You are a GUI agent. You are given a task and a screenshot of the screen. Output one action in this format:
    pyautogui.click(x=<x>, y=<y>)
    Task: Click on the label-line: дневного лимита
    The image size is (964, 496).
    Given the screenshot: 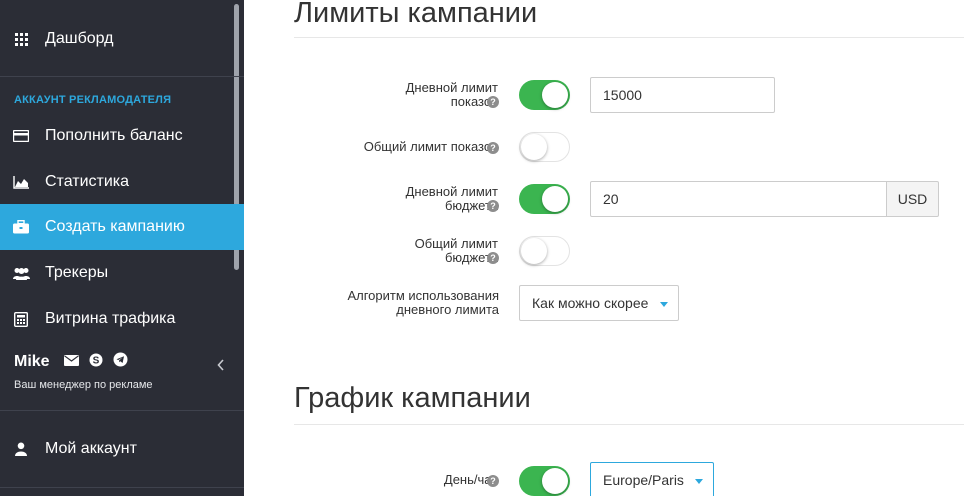 What is the action you would take?
    pyautogui.click(x=447, y=309)
    